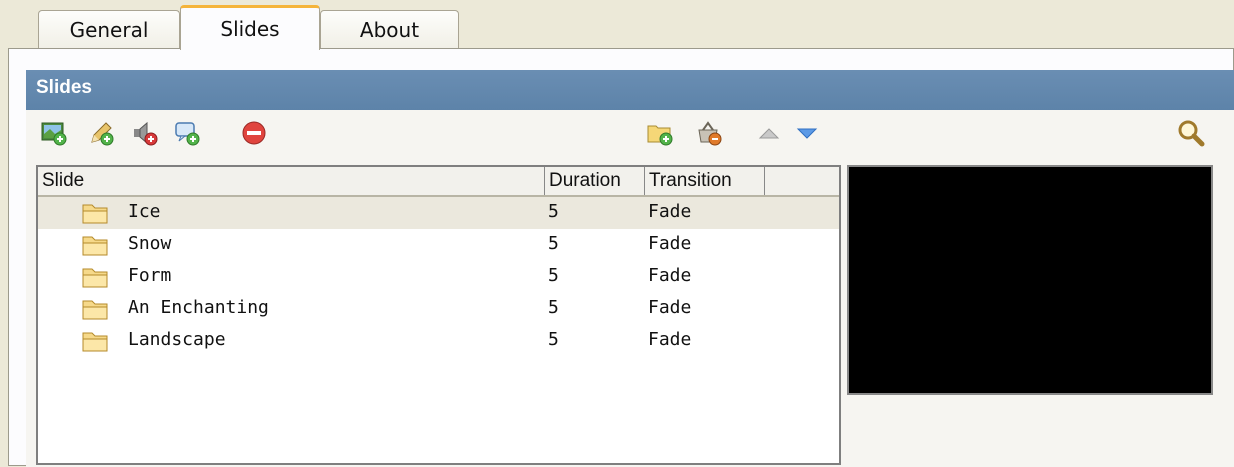  Describe the element at coordinates (709, 133) in the screenshot. I see `remove-all-icon` at that location.